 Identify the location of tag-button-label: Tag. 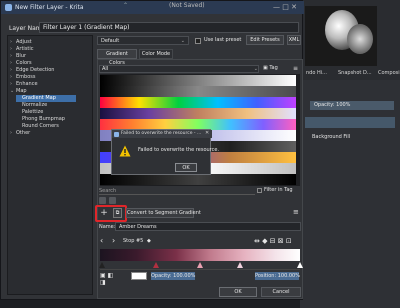
(273, 68).